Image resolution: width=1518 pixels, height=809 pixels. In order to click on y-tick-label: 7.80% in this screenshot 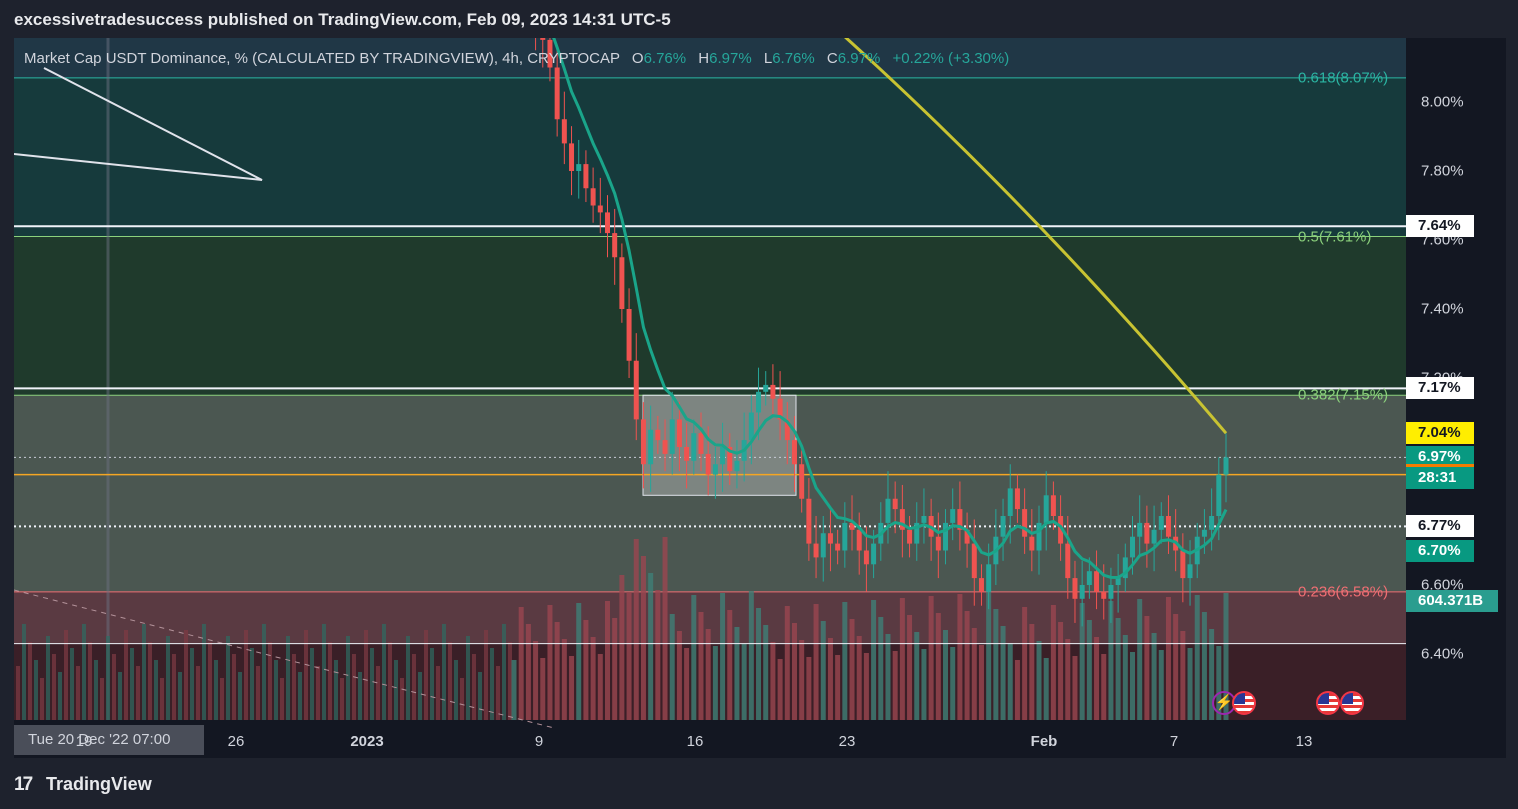, I will do `click(1442, 171)`.